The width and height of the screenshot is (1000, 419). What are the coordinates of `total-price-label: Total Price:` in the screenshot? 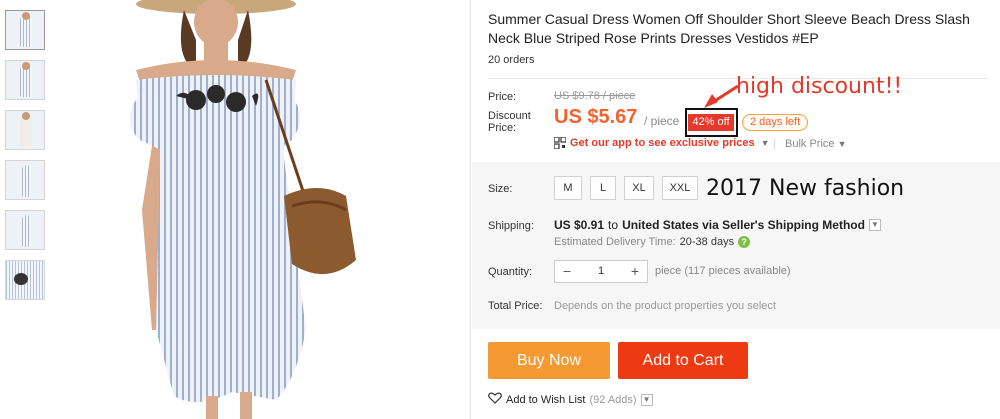 It's located at (515, 306).